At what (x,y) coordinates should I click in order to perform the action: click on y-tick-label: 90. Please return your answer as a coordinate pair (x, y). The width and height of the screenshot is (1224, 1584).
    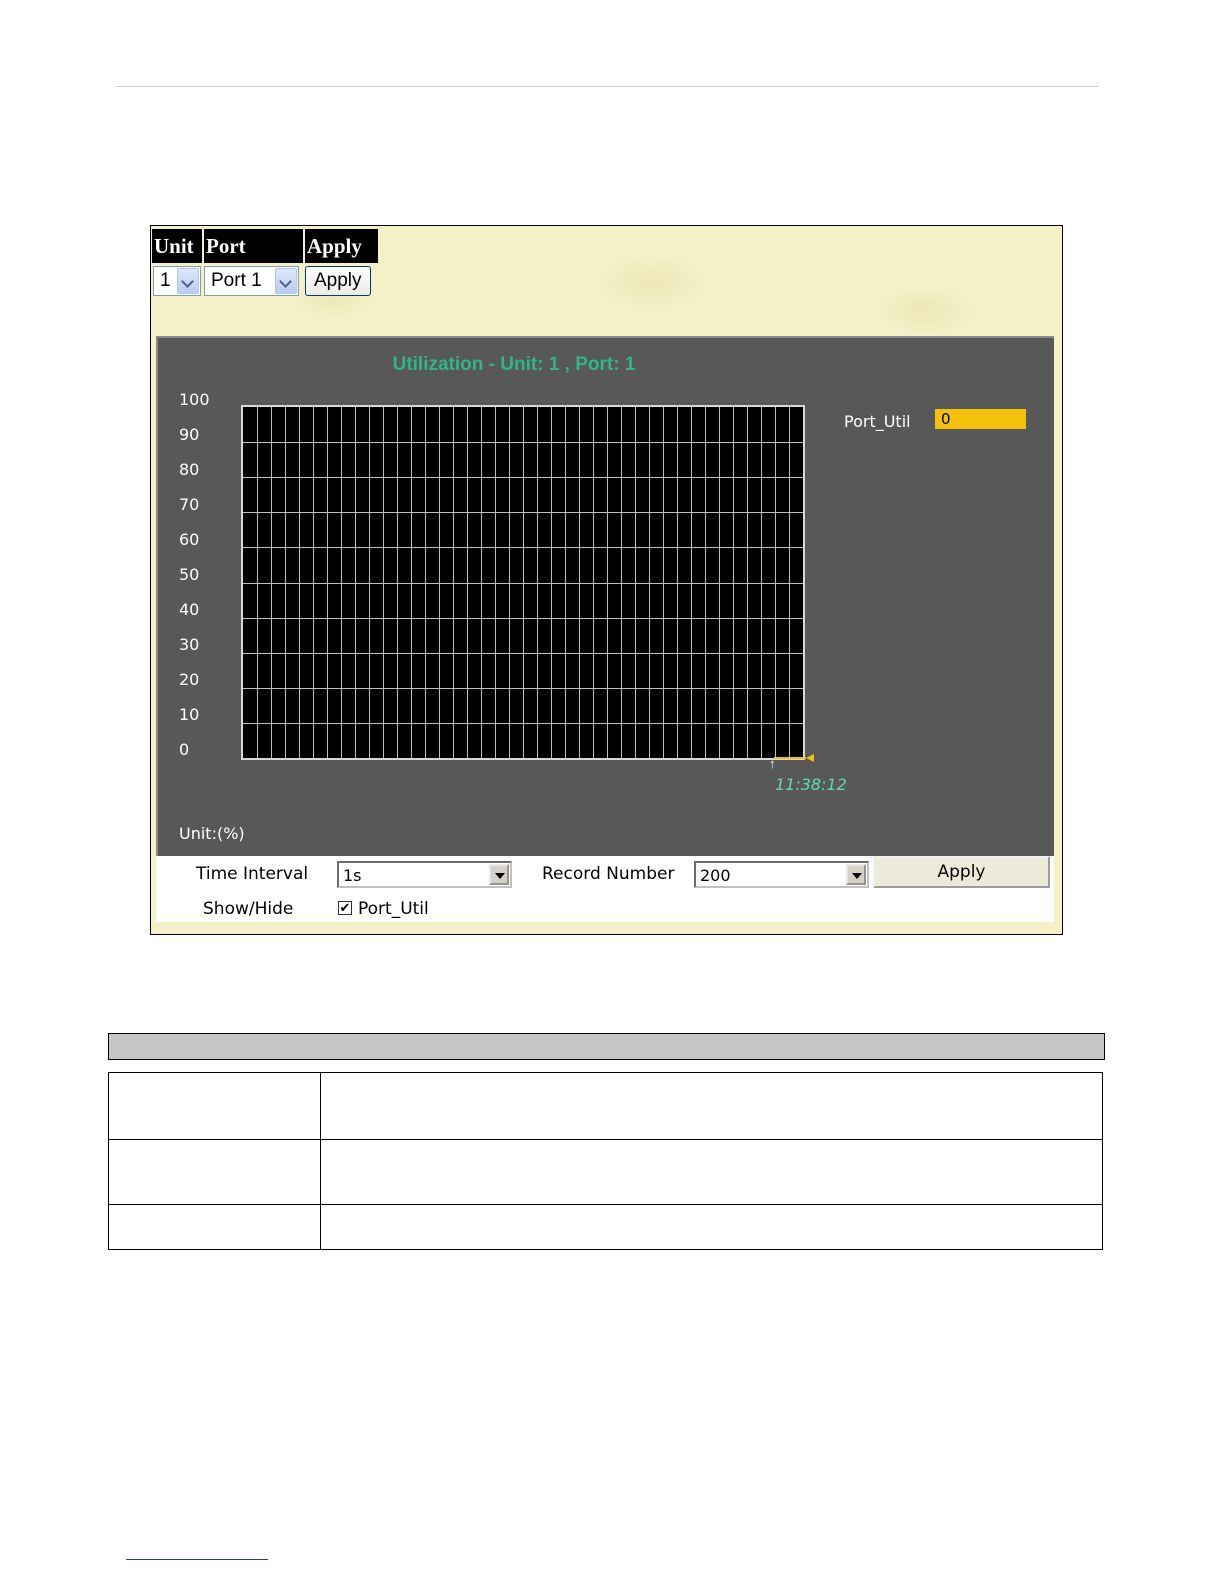
    Looking at the image, I should click on (189, 434).